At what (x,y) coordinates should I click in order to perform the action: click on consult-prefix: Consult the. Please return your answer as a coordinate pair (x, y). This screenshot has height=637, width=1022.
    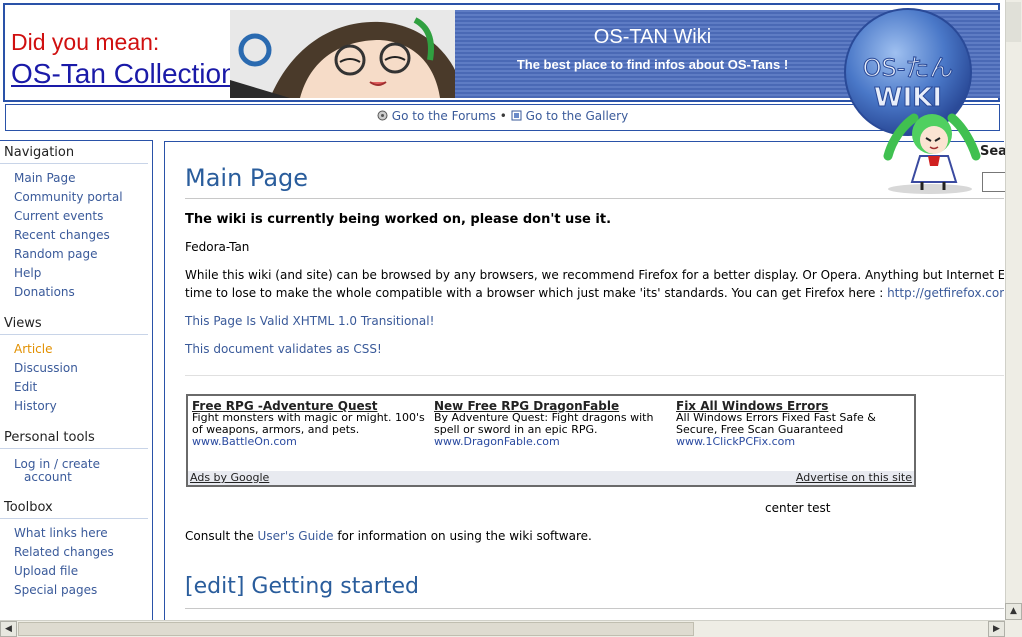
    Looking at the image, I should click on (221, 536).